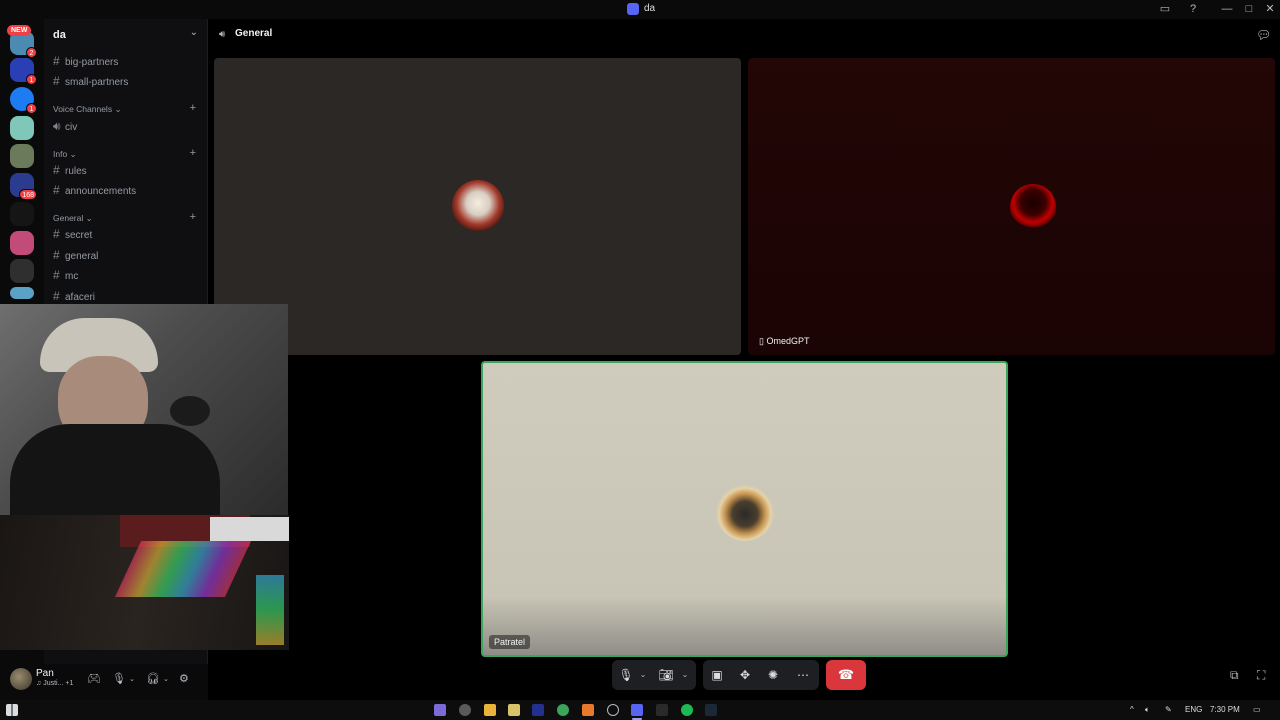 Image resolution: width=1280 pixels, height=720 pixels. I want to click on channel-big-partners: # big-partners, so click(85, 61).